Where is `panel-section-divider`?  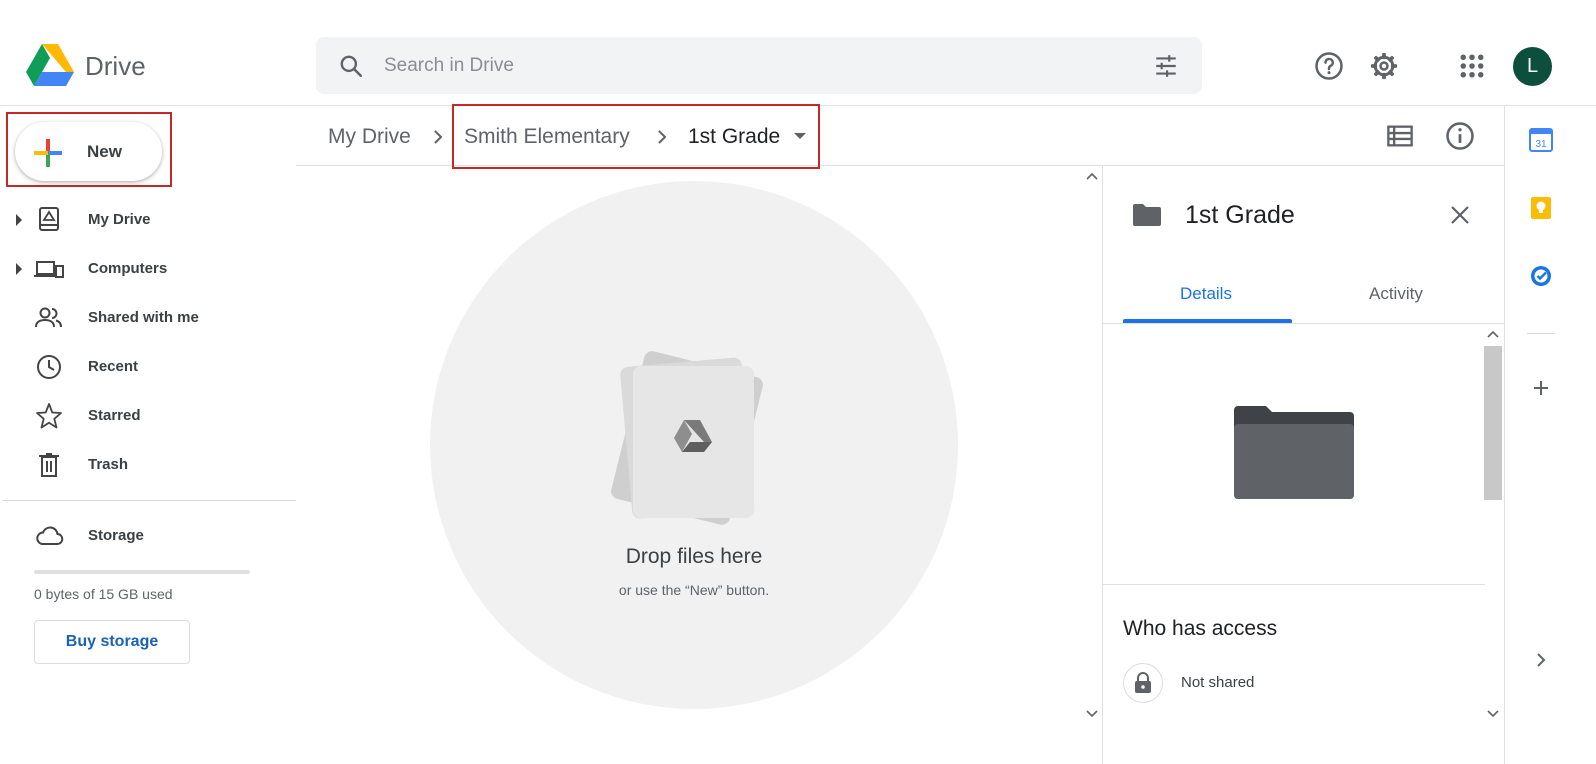 panel-section-divider is located at coordinates (1294, 584).